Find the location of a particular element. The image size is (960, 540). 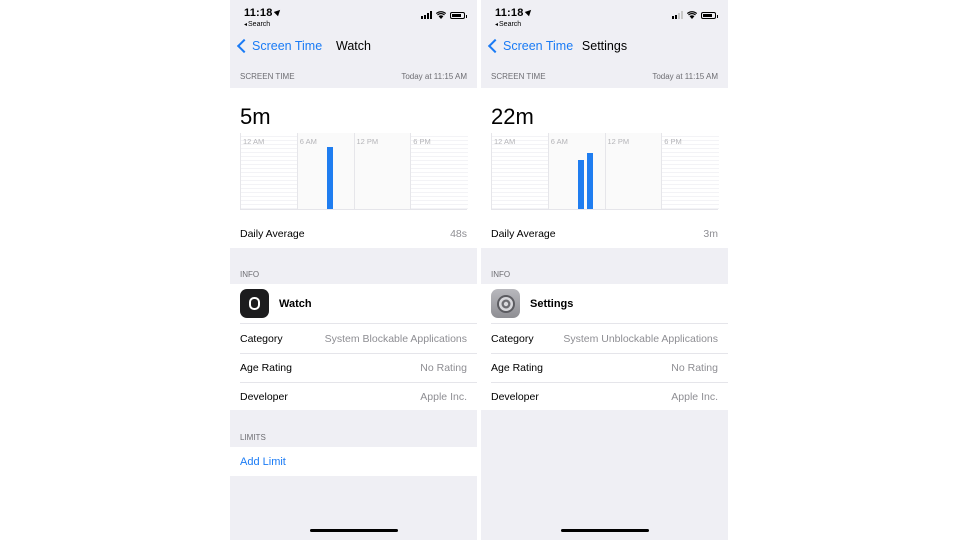

gear-icon is located at coordinates (505, 303).